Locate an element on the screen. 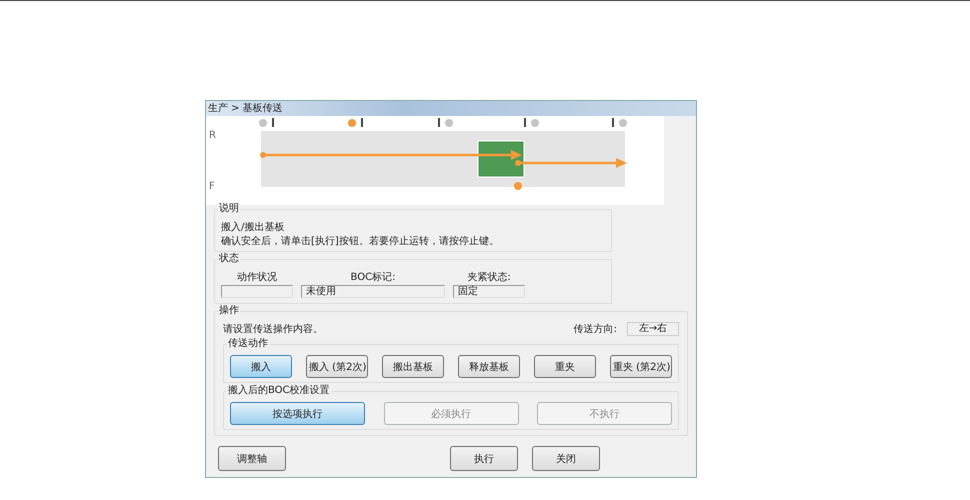 This screenshot has height=500, width=970. hint-text: 请设置传送操作内容。 is located at coordinates (273, 329).